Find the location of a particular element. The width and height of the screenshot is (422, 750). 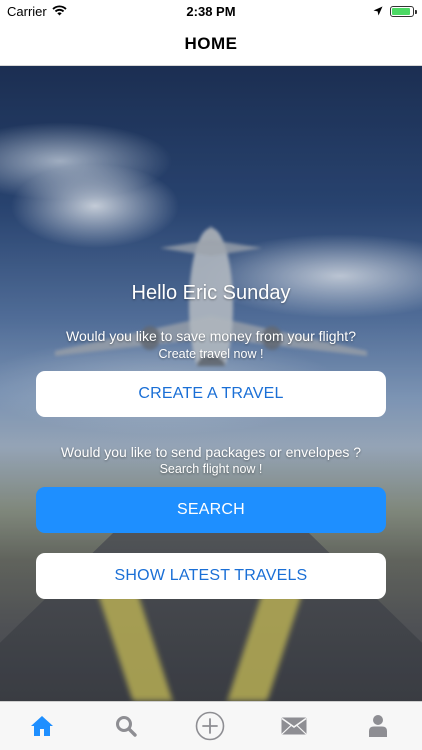

location-arrow-icon is located at coordinates (378, 11).